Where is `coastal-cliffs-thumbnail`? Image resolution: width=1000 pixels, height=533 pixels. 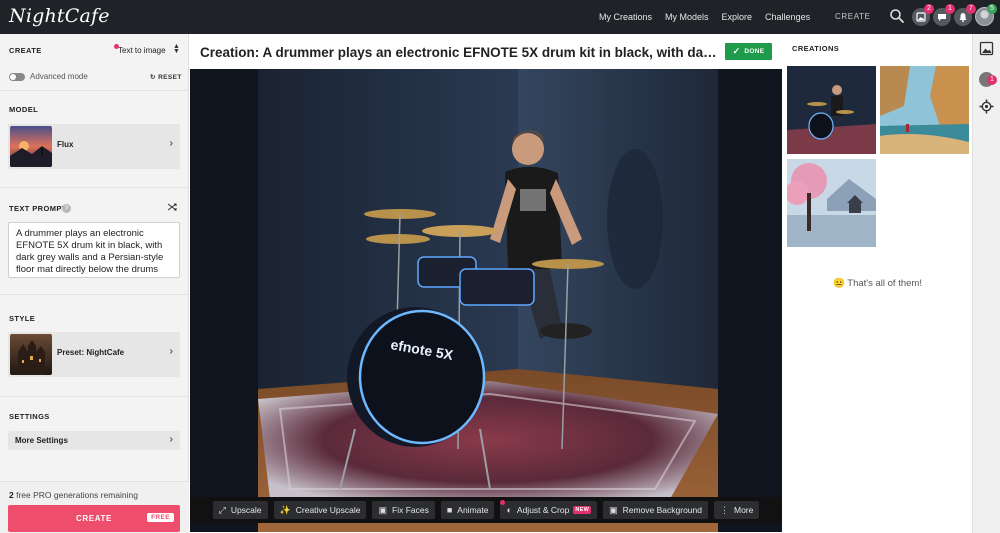
coastal-cliffs-thumbnail is located at coordinates (924, 110).